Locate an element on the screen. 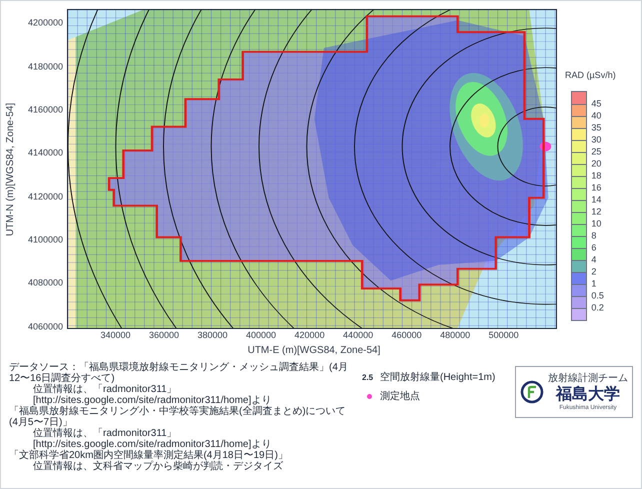 This screenshot has width=642, height=489. legend-value: 4 is located at coordinates (593, 259).